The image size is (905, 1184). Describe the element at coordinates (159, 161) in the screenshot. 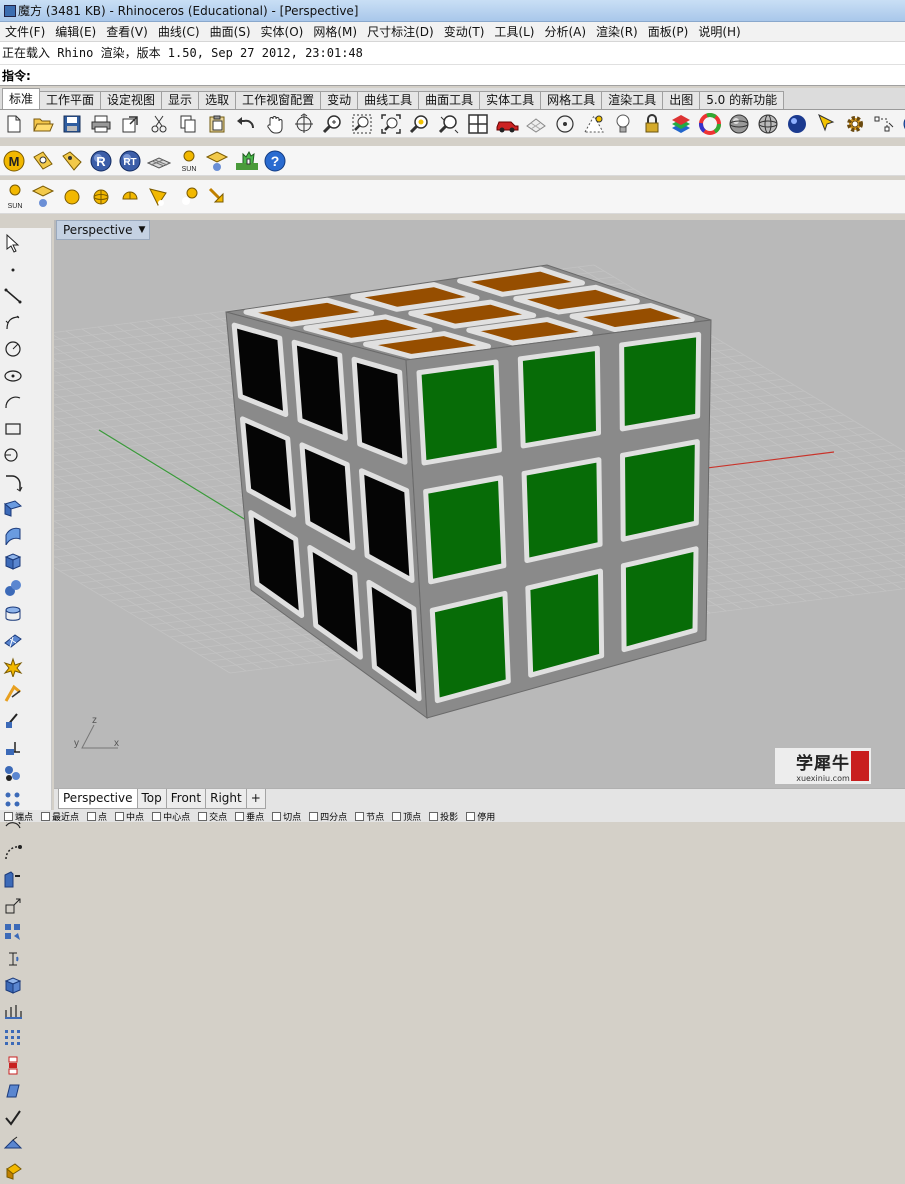

I see `ground-plane-icon` at that location.